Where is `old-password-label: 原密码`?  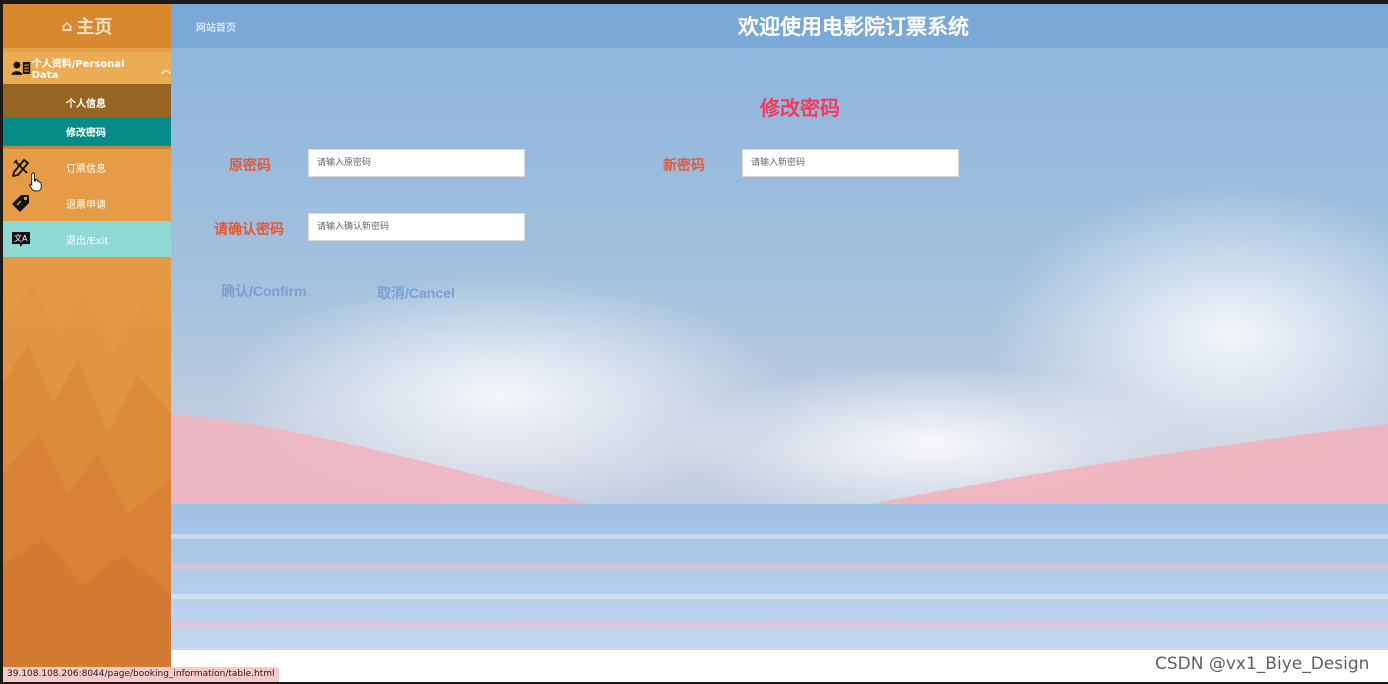
old-password-label: 原密码 is located at coordinates (250, 166).